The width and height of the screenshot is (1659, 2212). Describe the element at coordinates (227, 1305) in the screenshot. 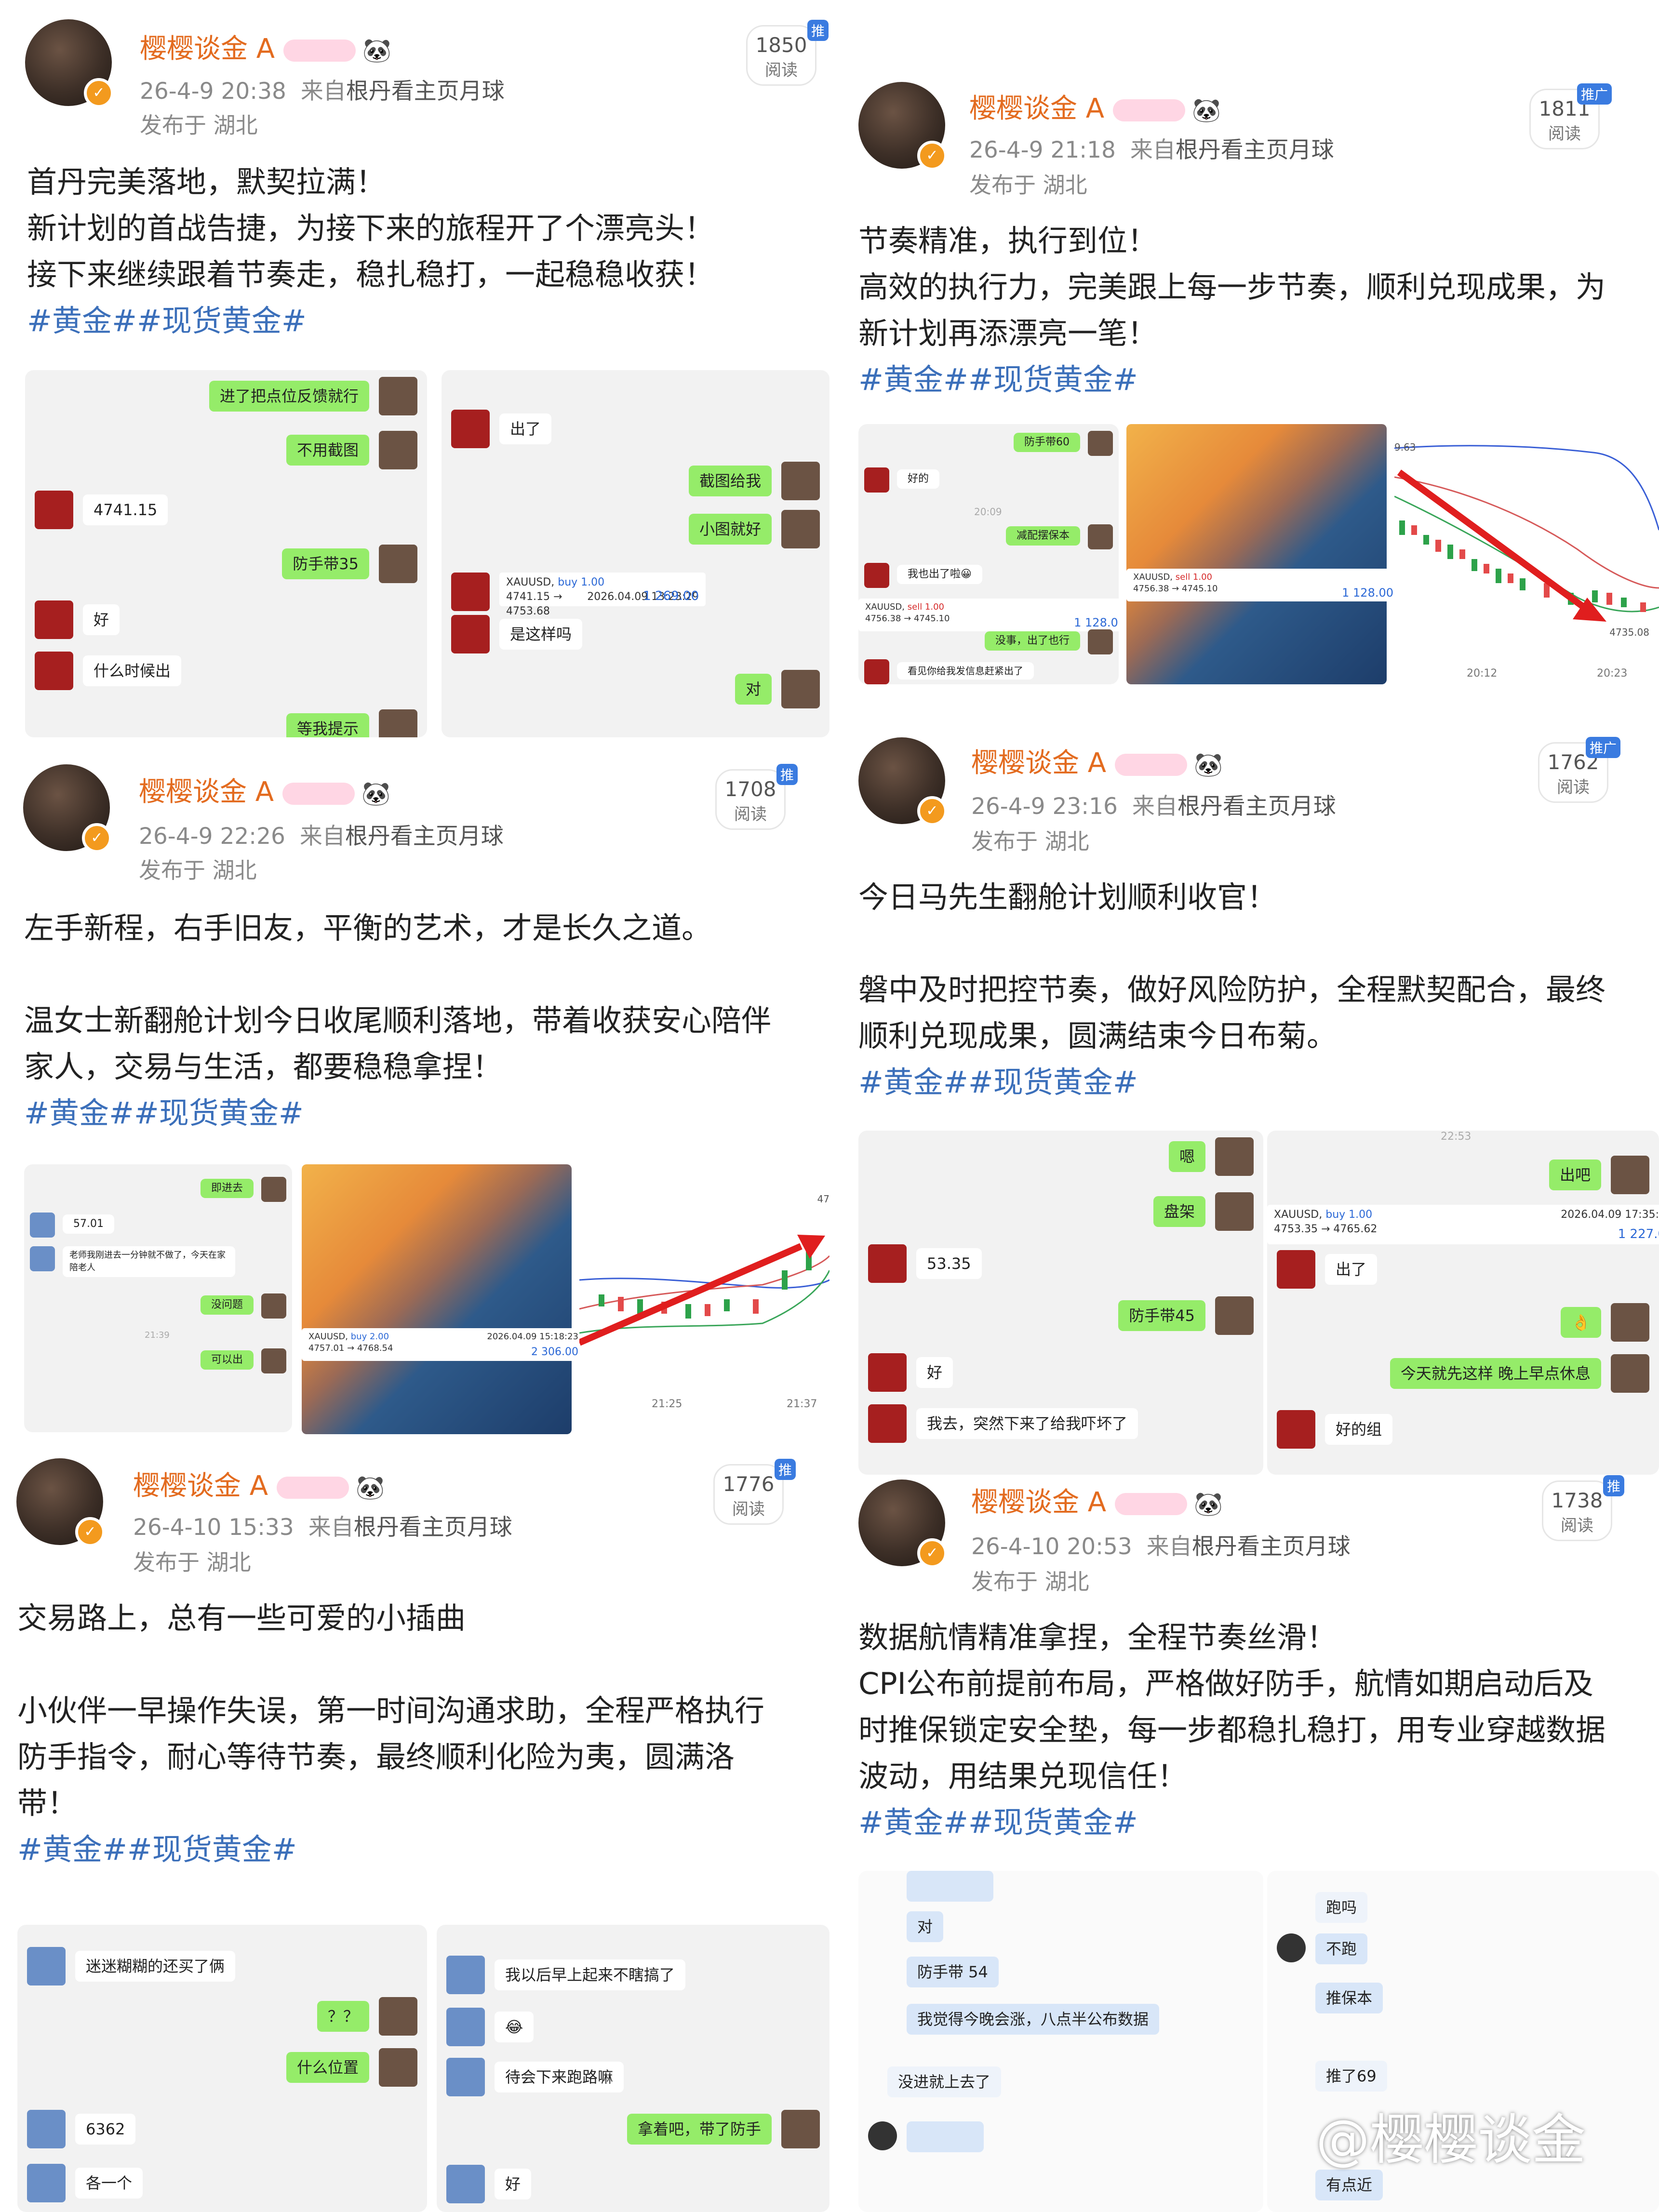

I see `chat-message: 没问题` at that location.